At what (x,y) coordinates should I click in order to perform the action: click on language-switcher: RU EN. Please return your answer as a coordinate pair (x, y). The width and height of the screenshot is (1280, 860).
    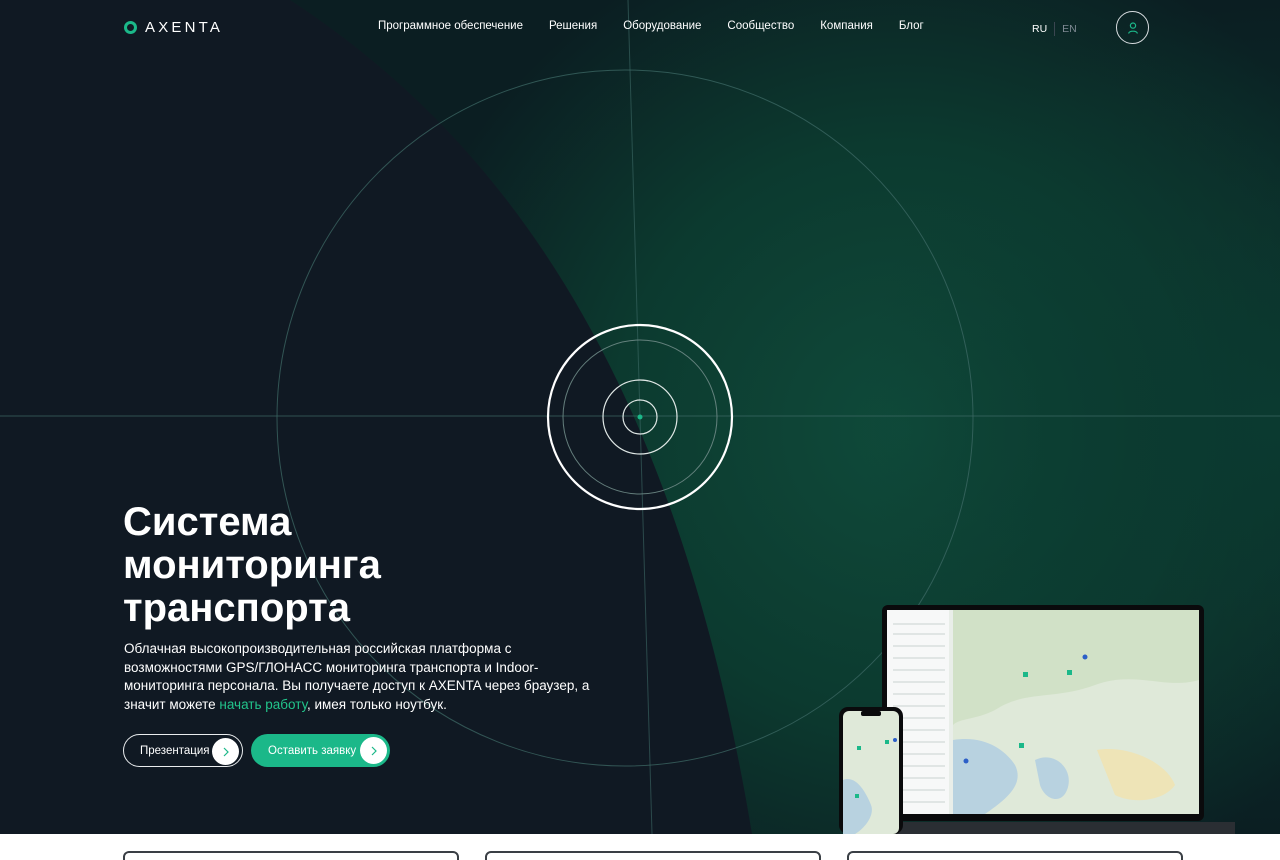
    Looking at the image, I should click on (1054, 29).